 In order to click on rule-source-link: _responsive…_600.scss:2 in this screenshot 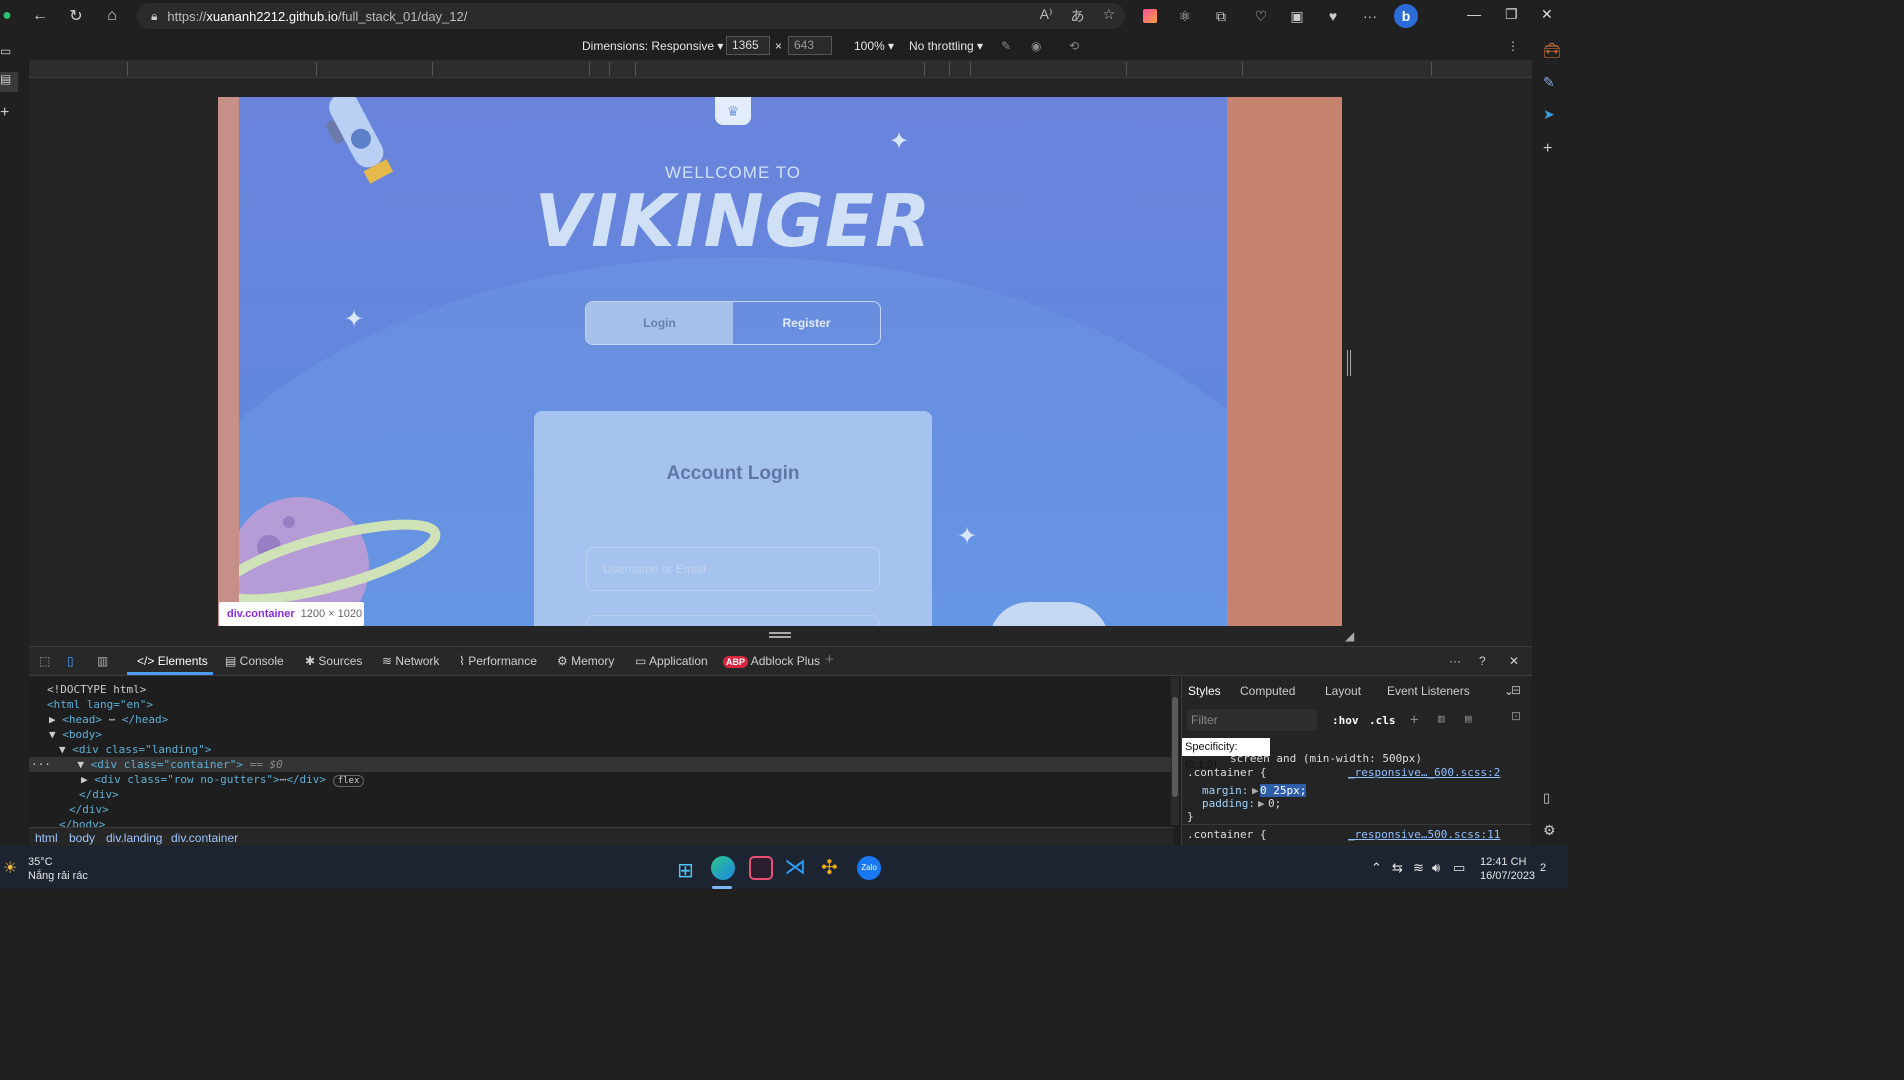, I will do `click(1424, 772)`.